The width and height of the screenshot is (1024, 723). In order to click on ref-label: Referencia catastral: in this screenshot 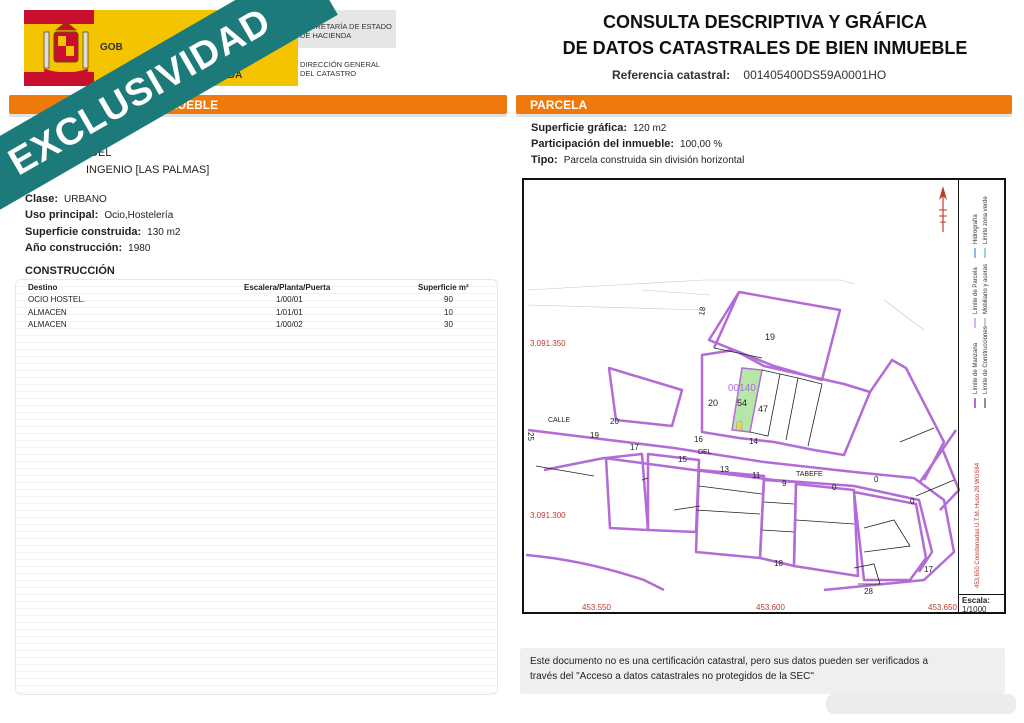, I will do `click(671, 75)`.